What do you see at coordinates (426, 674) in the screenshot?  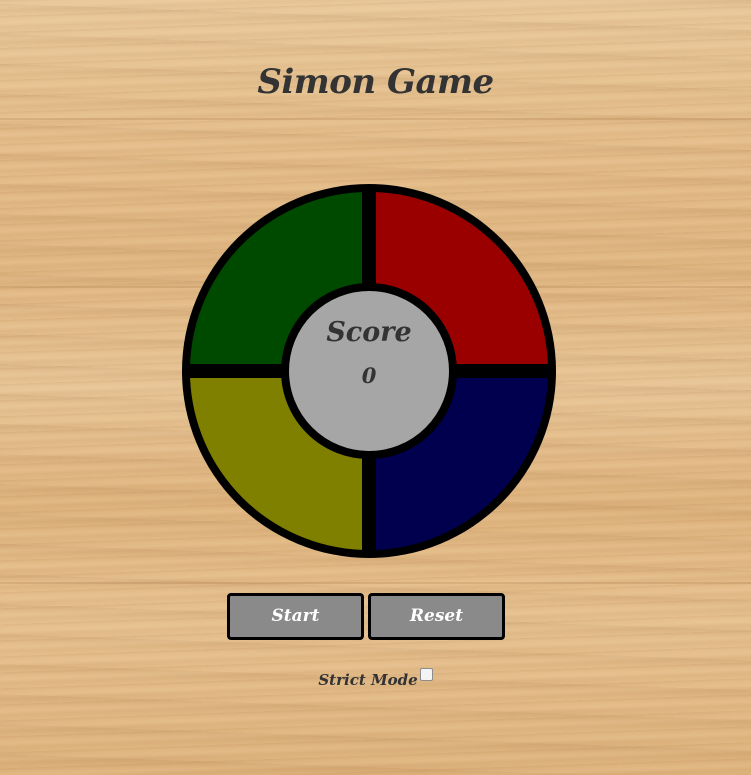 I see `strict-mode-checkbox` at bounding box center [426, 674].